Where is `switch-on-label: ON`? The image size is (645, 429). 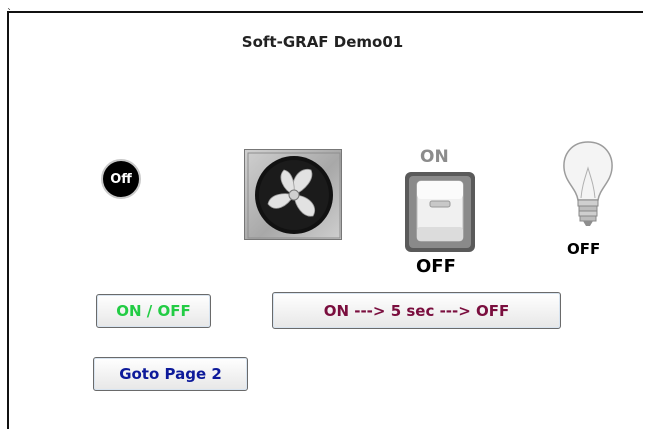
switch-on-label: ON is located at coordinates (434, 157).